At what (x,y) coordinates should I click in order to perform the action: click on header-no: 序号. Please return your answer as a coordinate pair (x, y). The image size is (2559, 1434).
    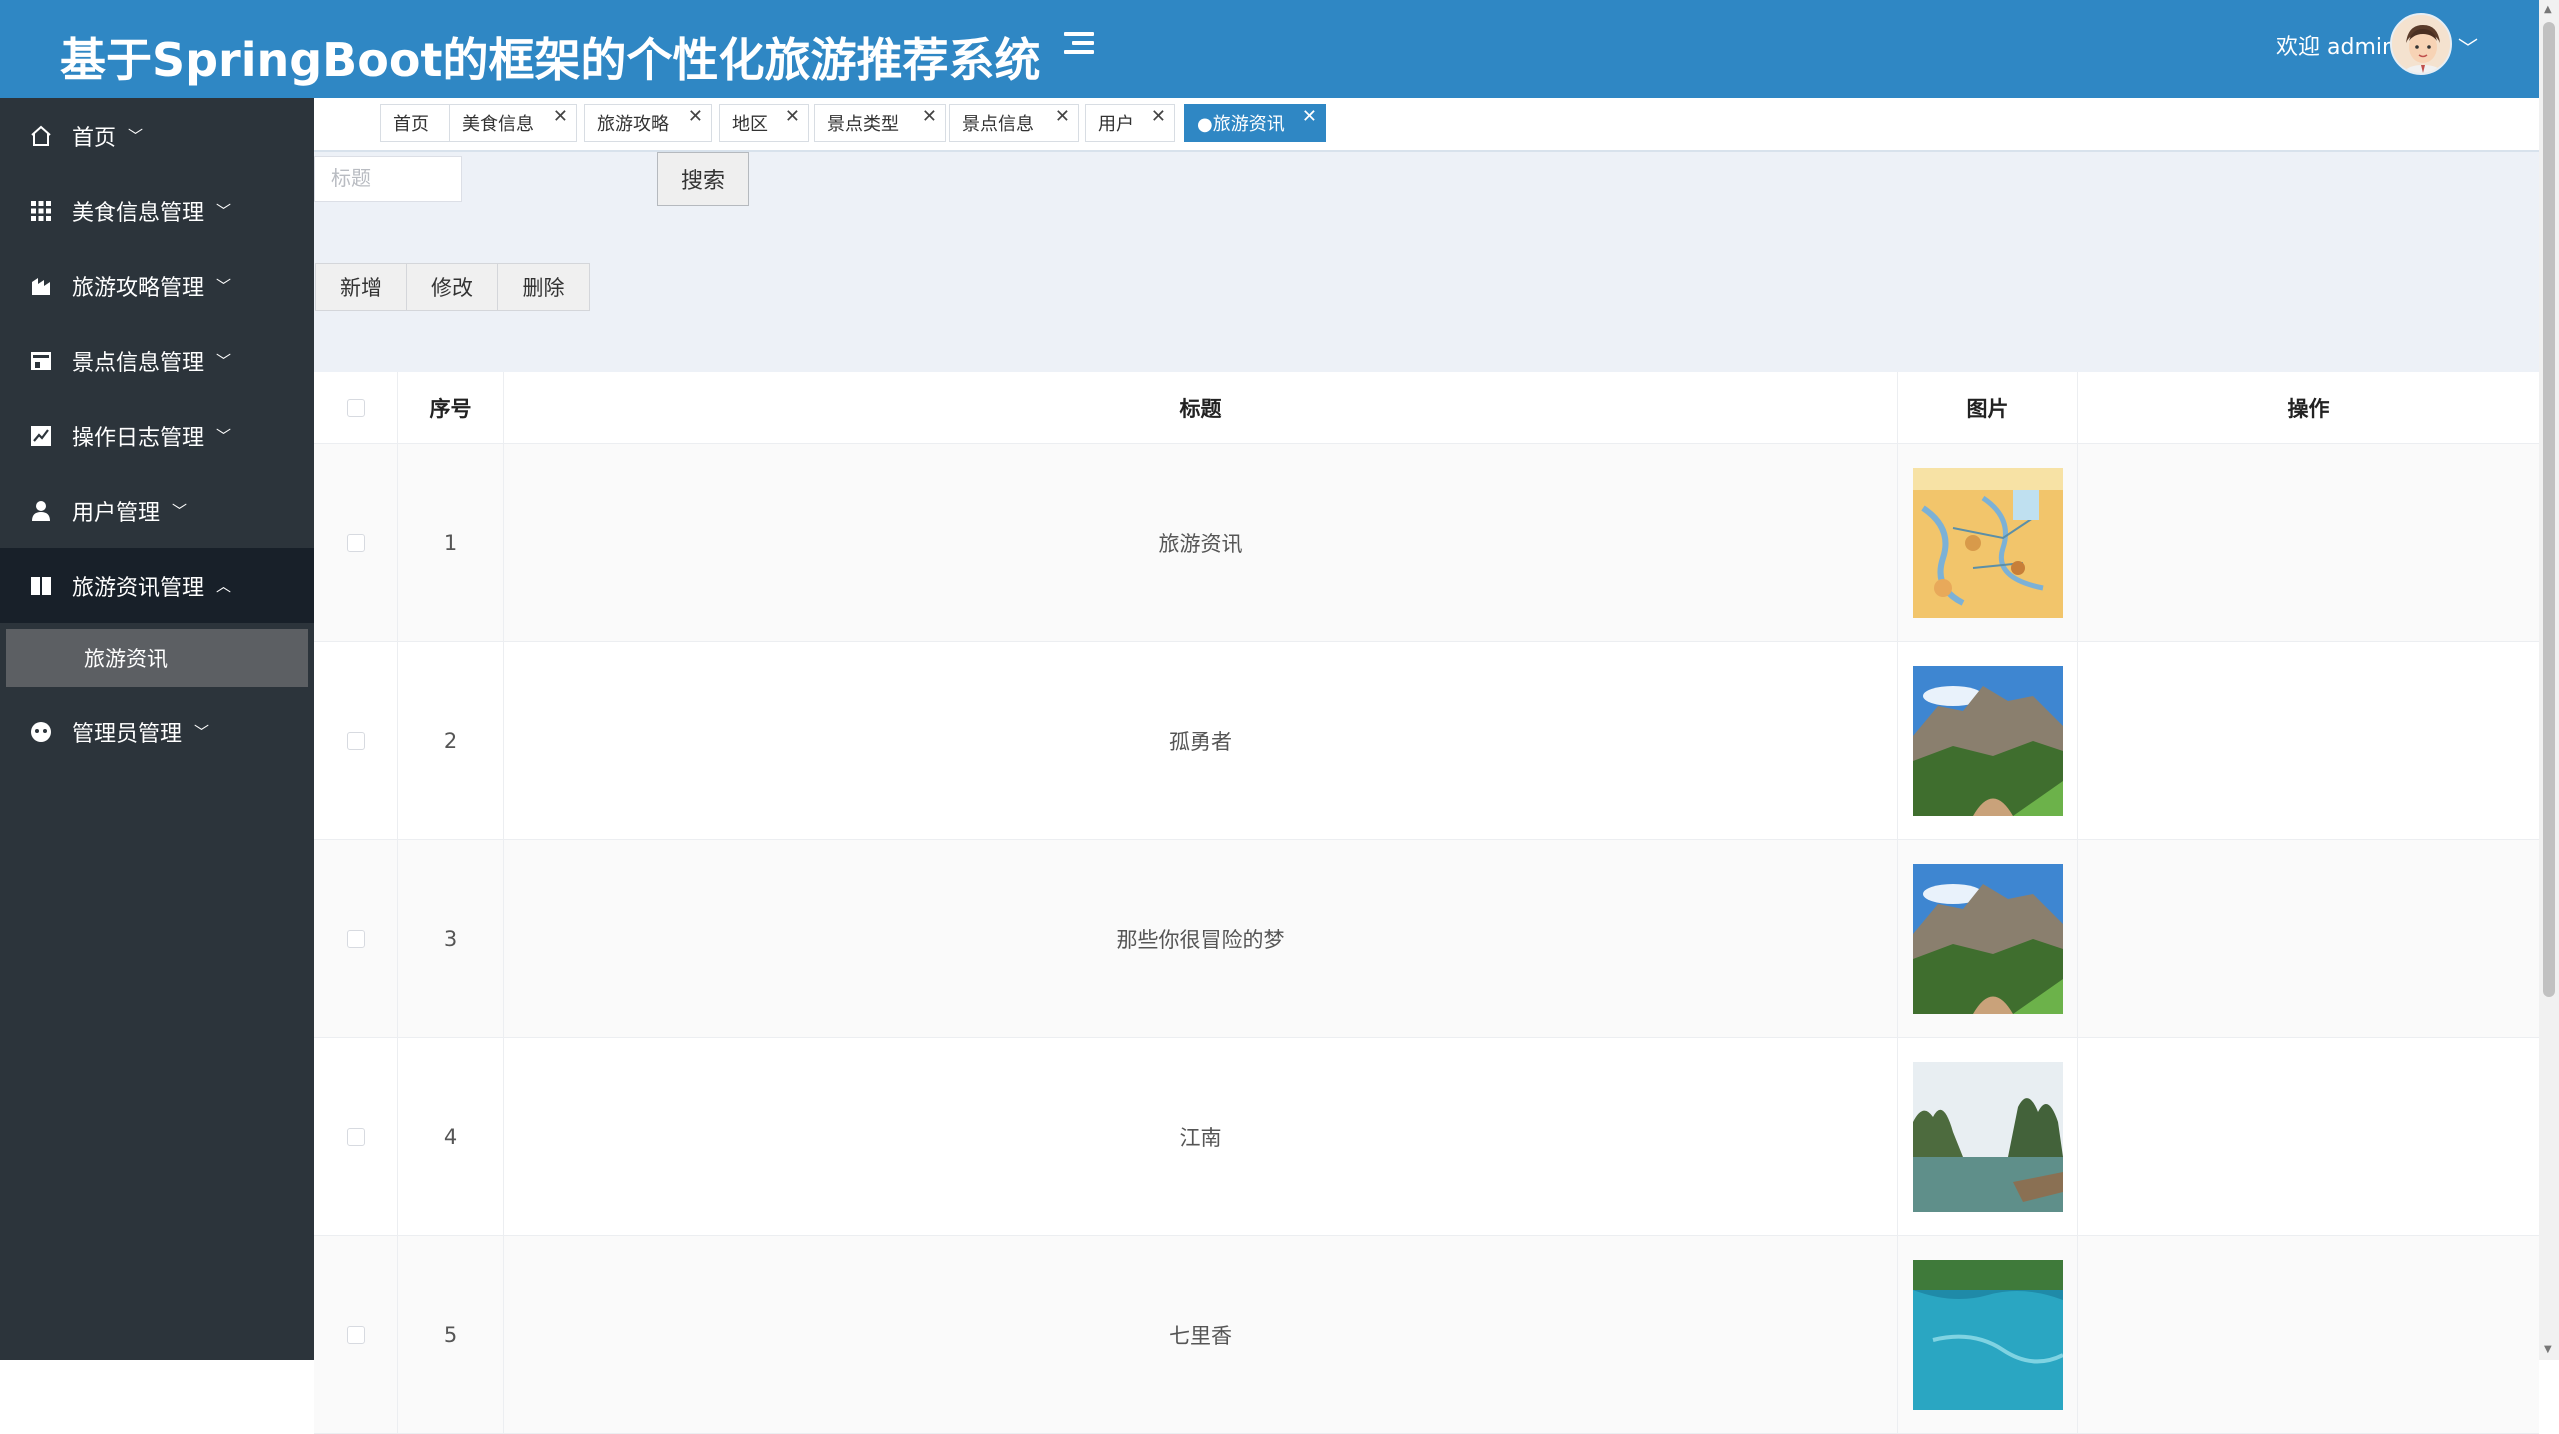
    Looking at the image, I should click on (451, 407).